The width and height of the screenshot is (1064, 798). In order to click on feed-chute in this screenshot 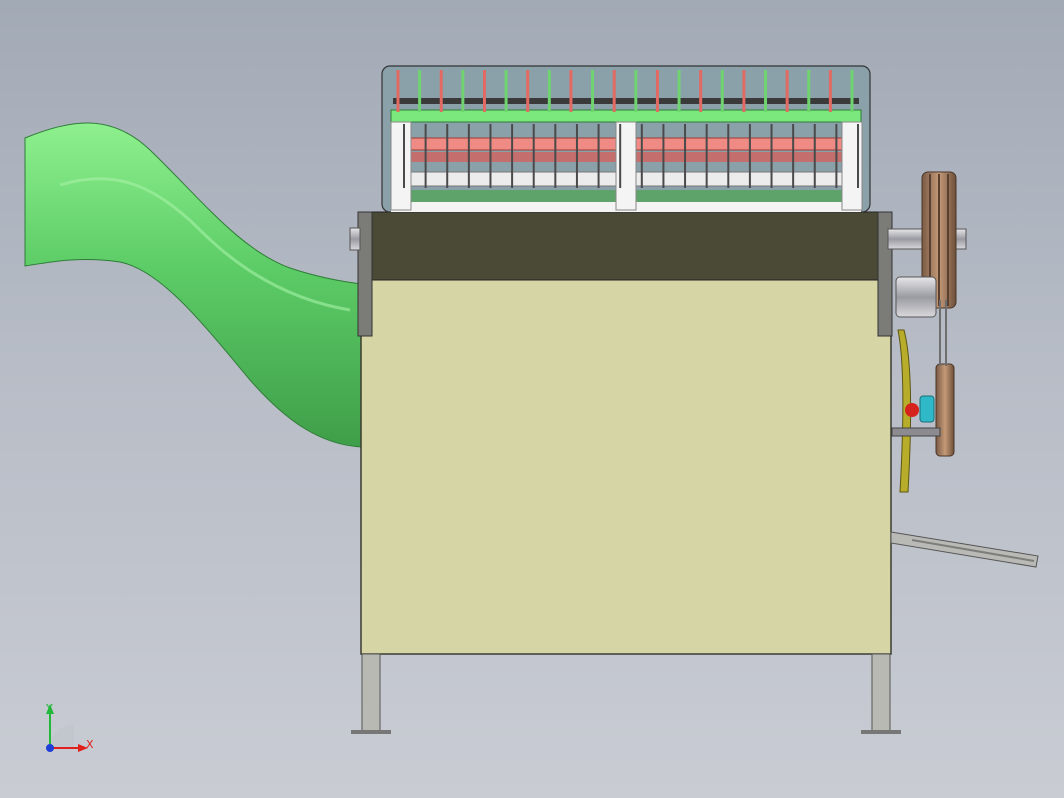, I will do `click(193, 285)`.